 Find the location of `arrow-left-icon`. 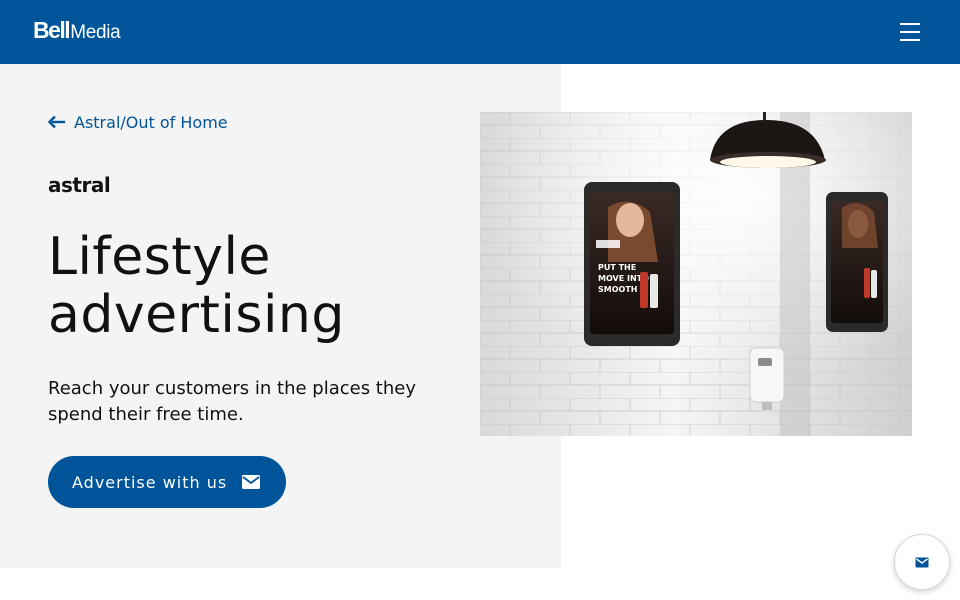

arrow-left-icon is located at coordinates (56, 122).